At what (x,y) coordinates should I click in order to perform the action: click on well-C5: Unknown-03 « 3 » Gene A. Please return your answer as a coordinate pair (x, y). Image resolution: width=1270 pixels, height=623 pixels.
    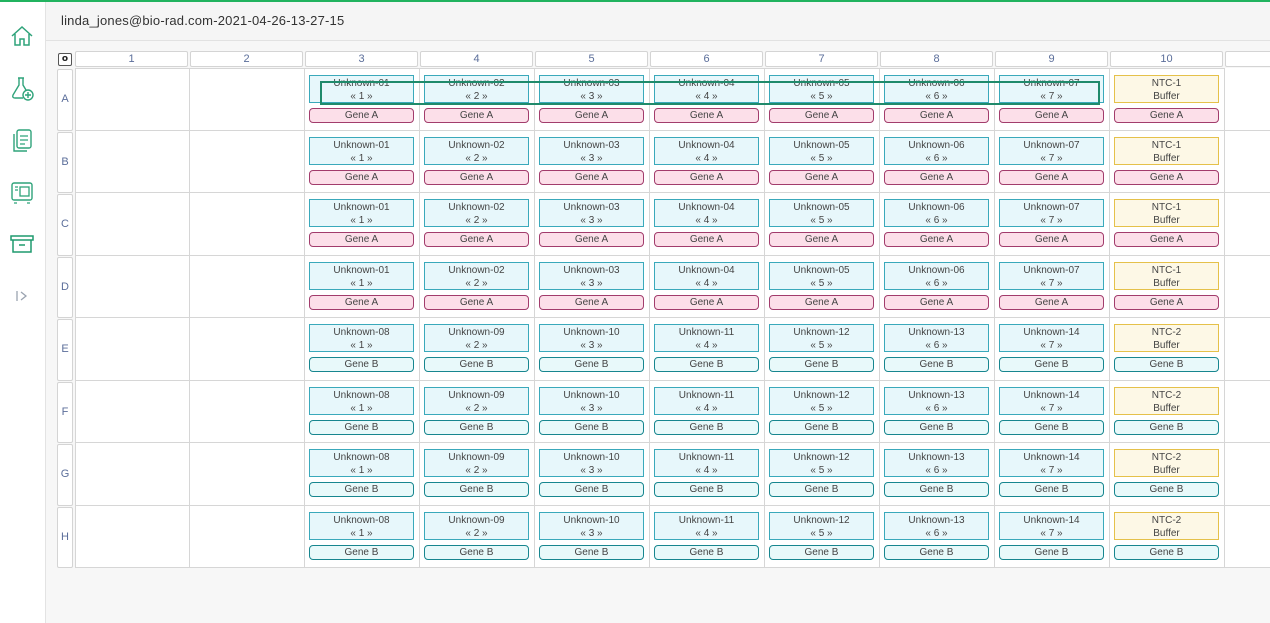
    Looking at the image, I should click on (592, 224).